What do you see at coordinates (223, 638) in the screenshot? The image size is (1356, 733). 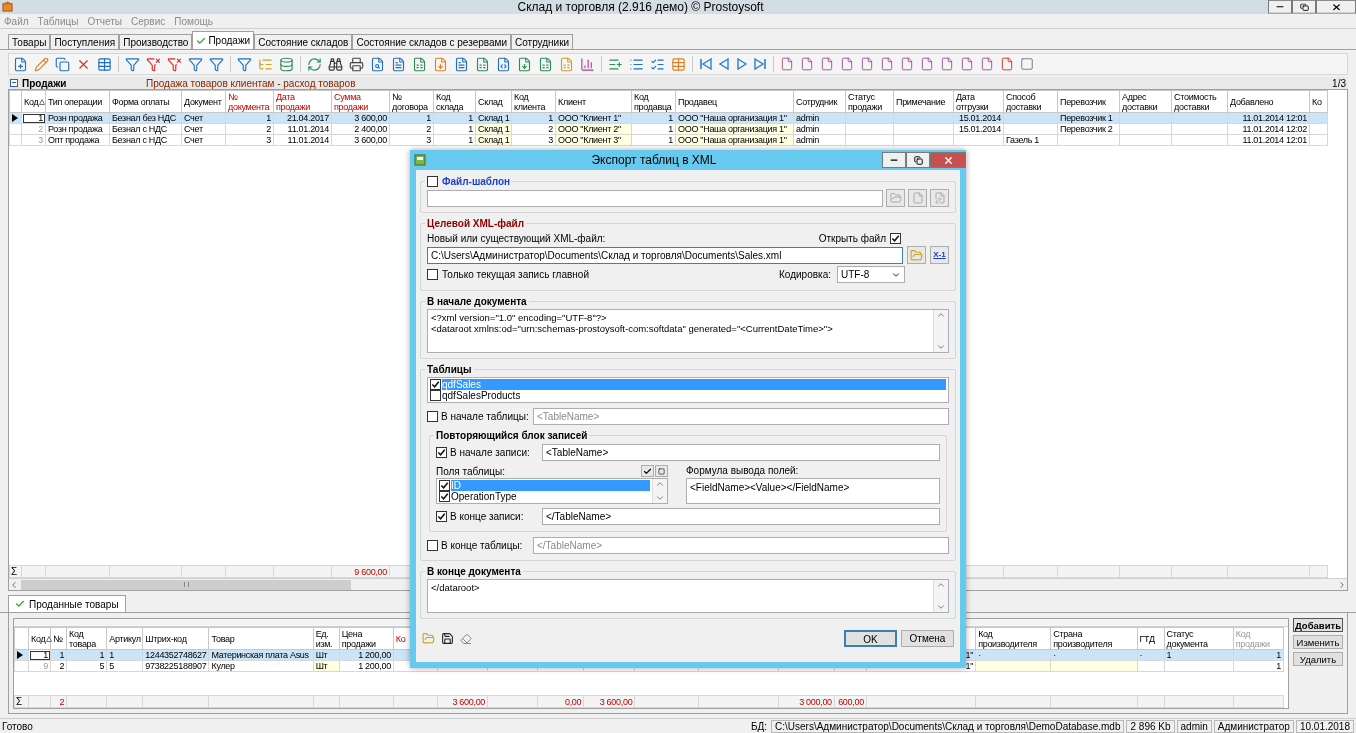 I see `column-header: Товар` at bounding box center [223, 638].